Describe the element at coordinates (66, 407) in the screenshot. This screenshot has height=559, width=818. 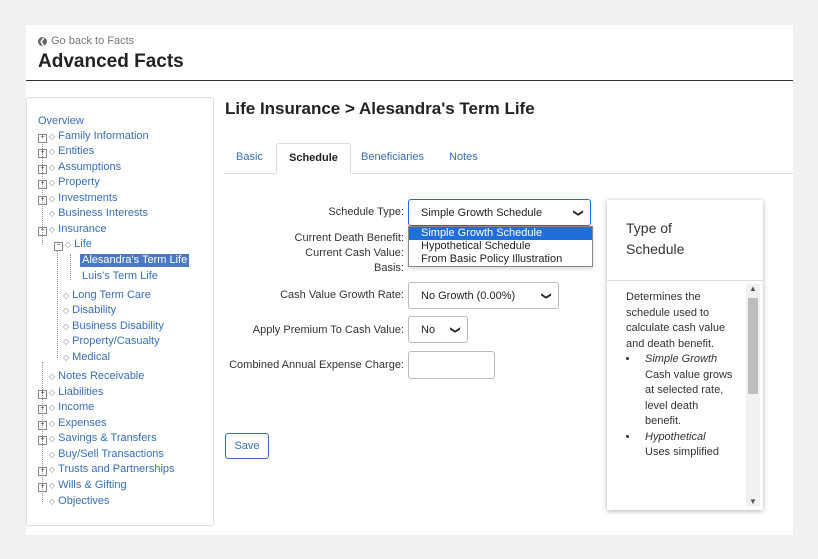
I see `tree-item-income: + ◇ Income` at that location.